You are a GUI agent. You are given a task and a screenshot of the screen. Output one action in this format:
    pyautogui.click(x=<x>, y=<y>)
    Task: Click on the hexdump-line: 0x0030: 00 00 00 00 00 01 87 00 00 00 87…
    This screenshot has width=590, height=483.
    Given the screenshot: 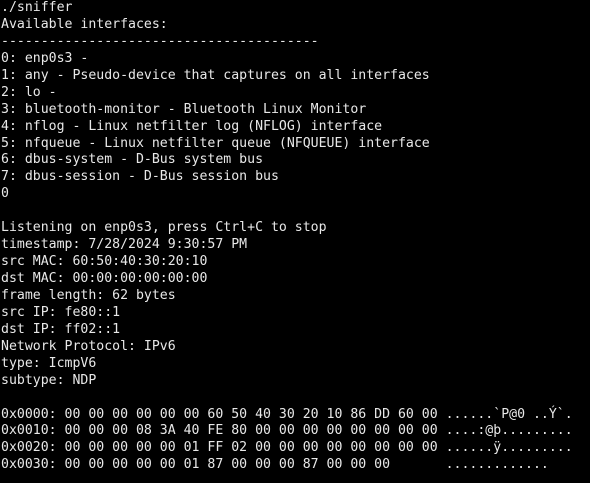 What is the action you would take?
    pyautogui.click(x=275, y=465)
    